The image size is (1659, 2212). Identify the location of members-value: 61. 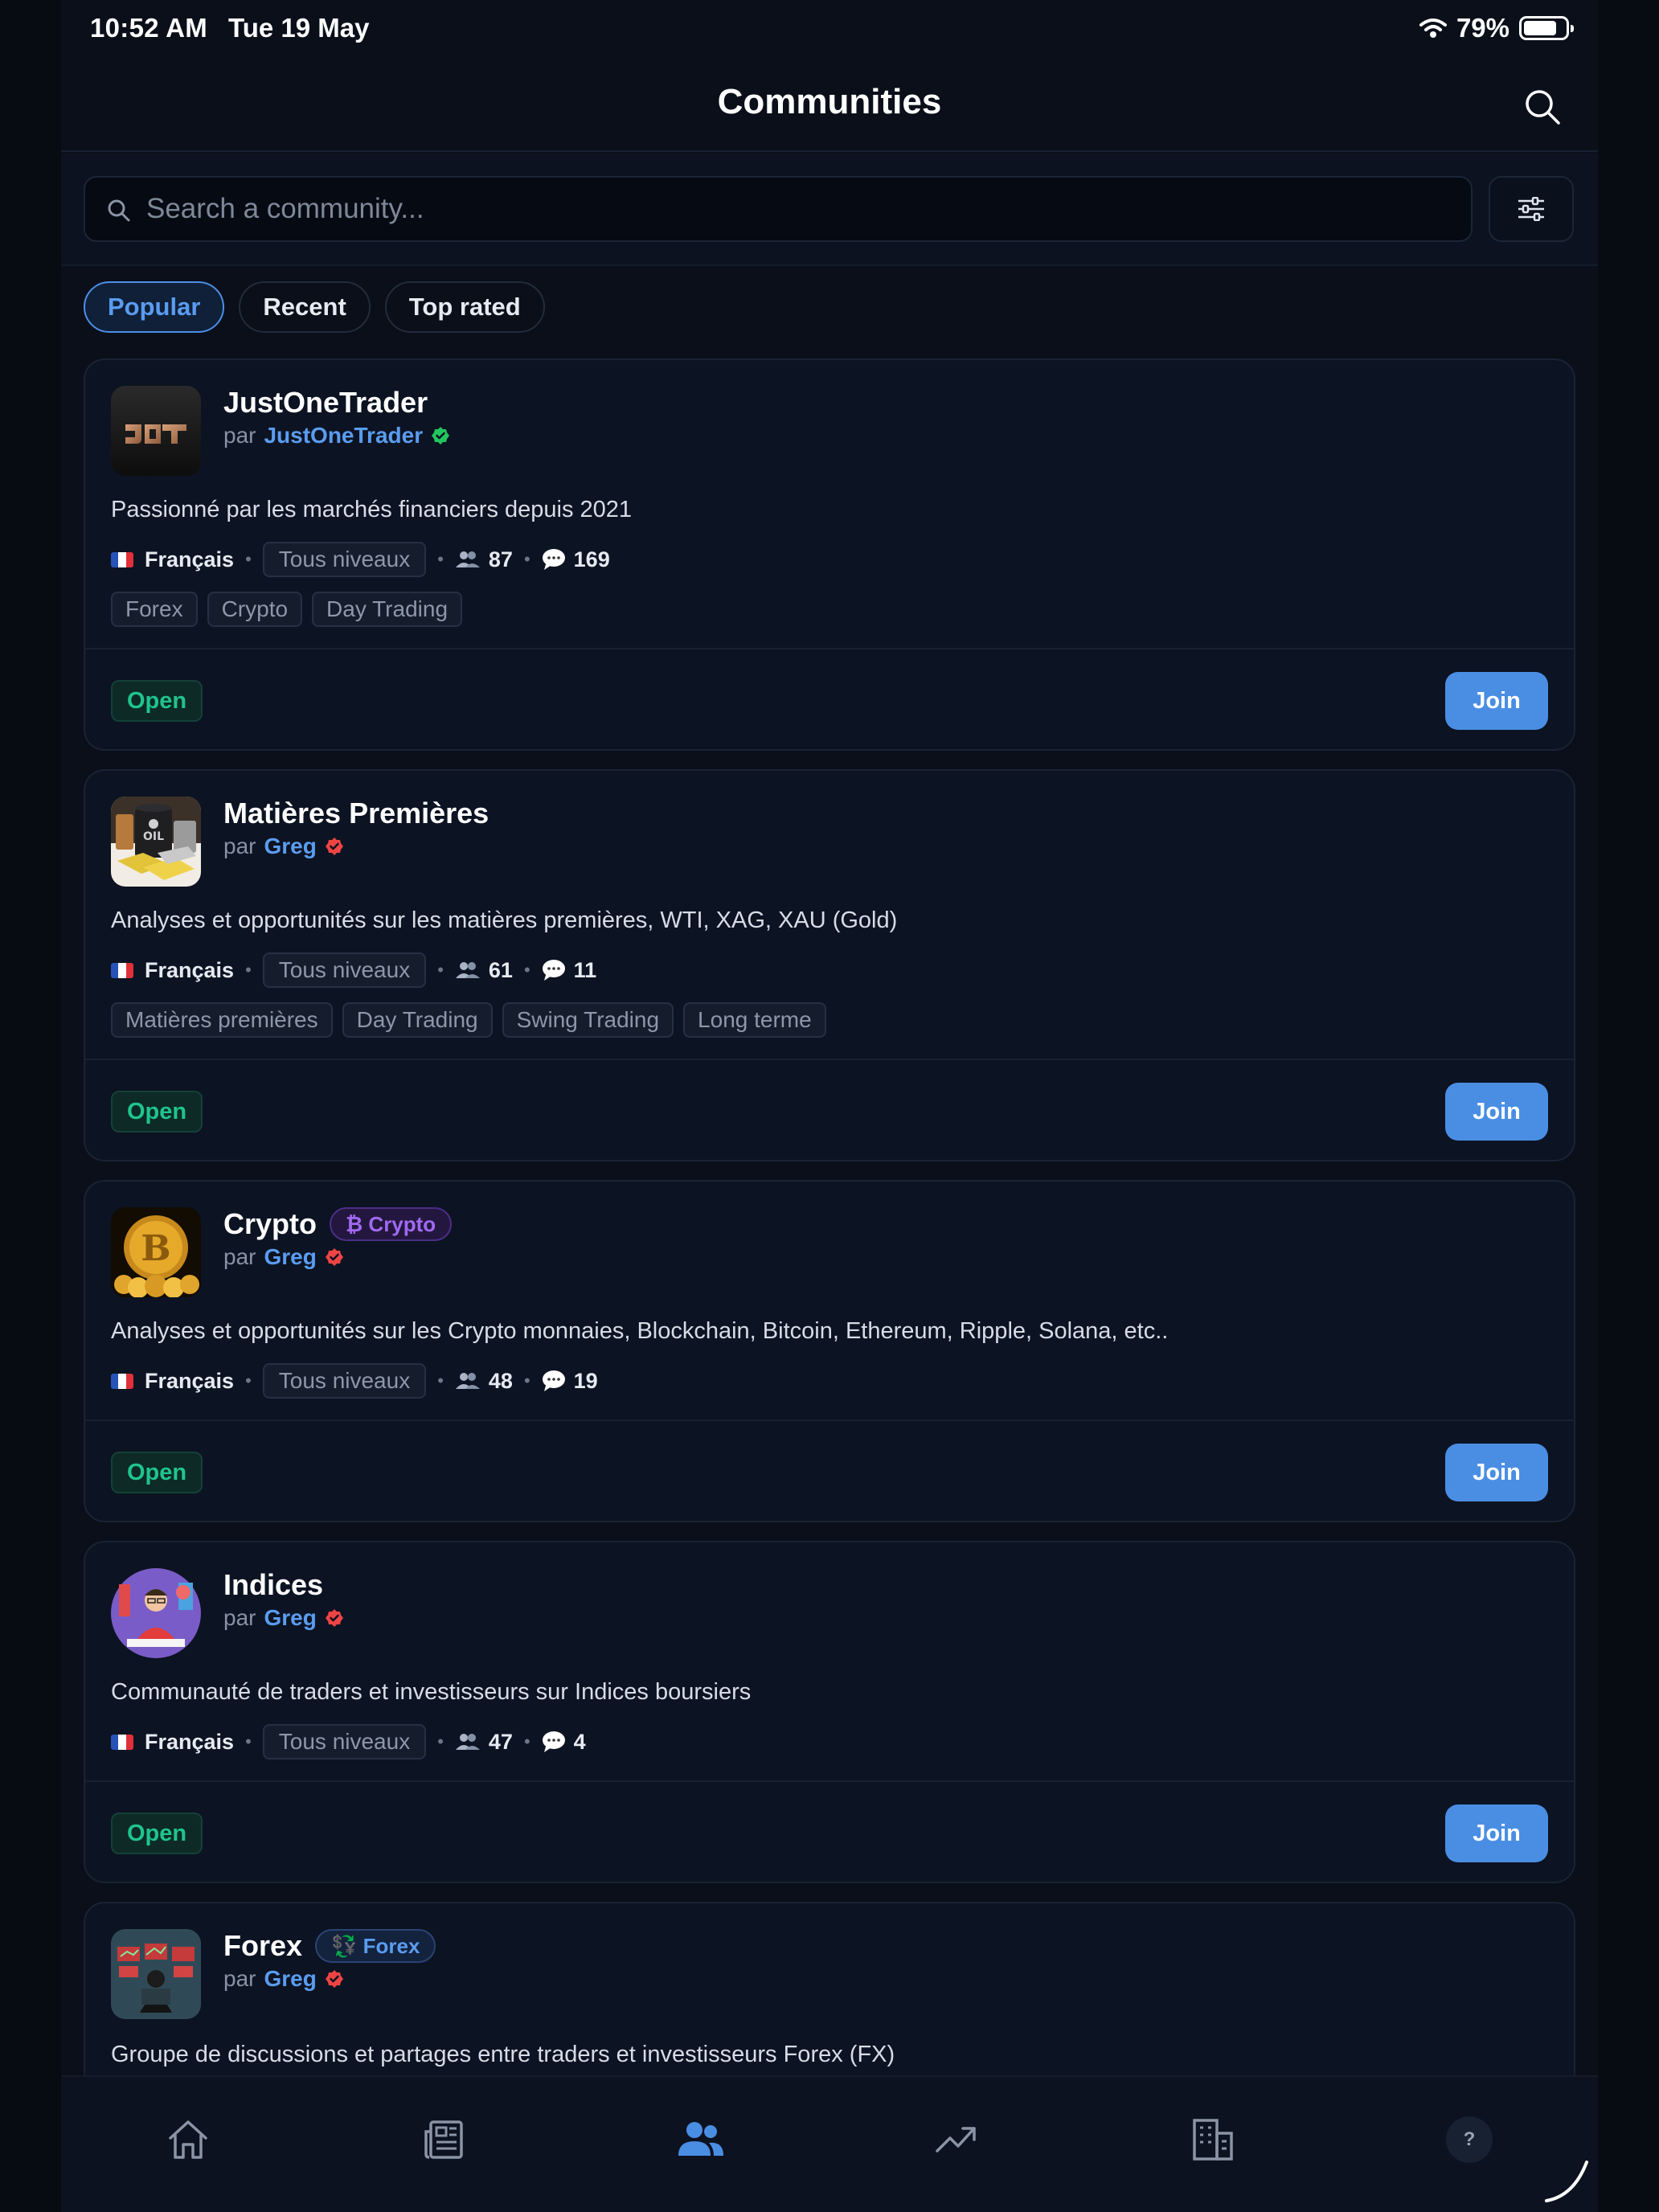
(500, 970).